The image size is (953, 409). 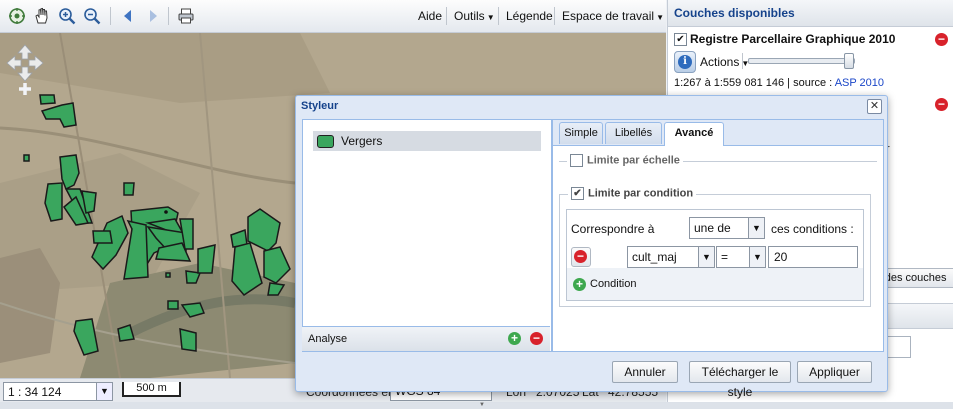 I want to click on menu-help-label: Aide, so click(x=430, y=16).